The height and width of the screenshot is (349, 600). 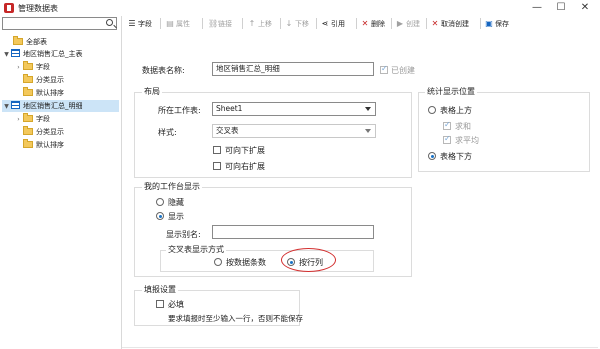 What do you see at coordinates (467, 140) in the screenshot?
I see `average-label: 求平均` at bounding box center [467, 140].